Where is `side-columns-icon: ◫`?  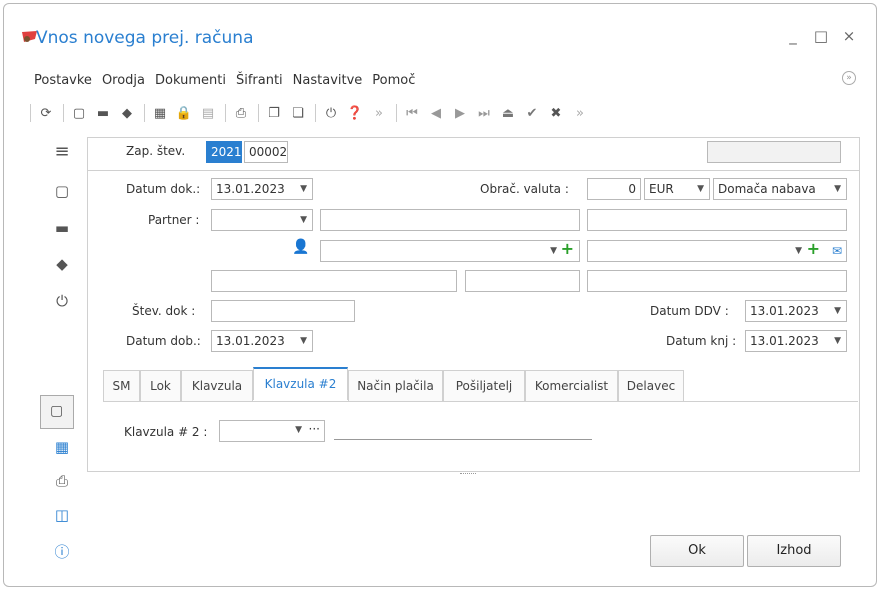 side-columns-icon: ◫ is located at coordinates (62, 515).